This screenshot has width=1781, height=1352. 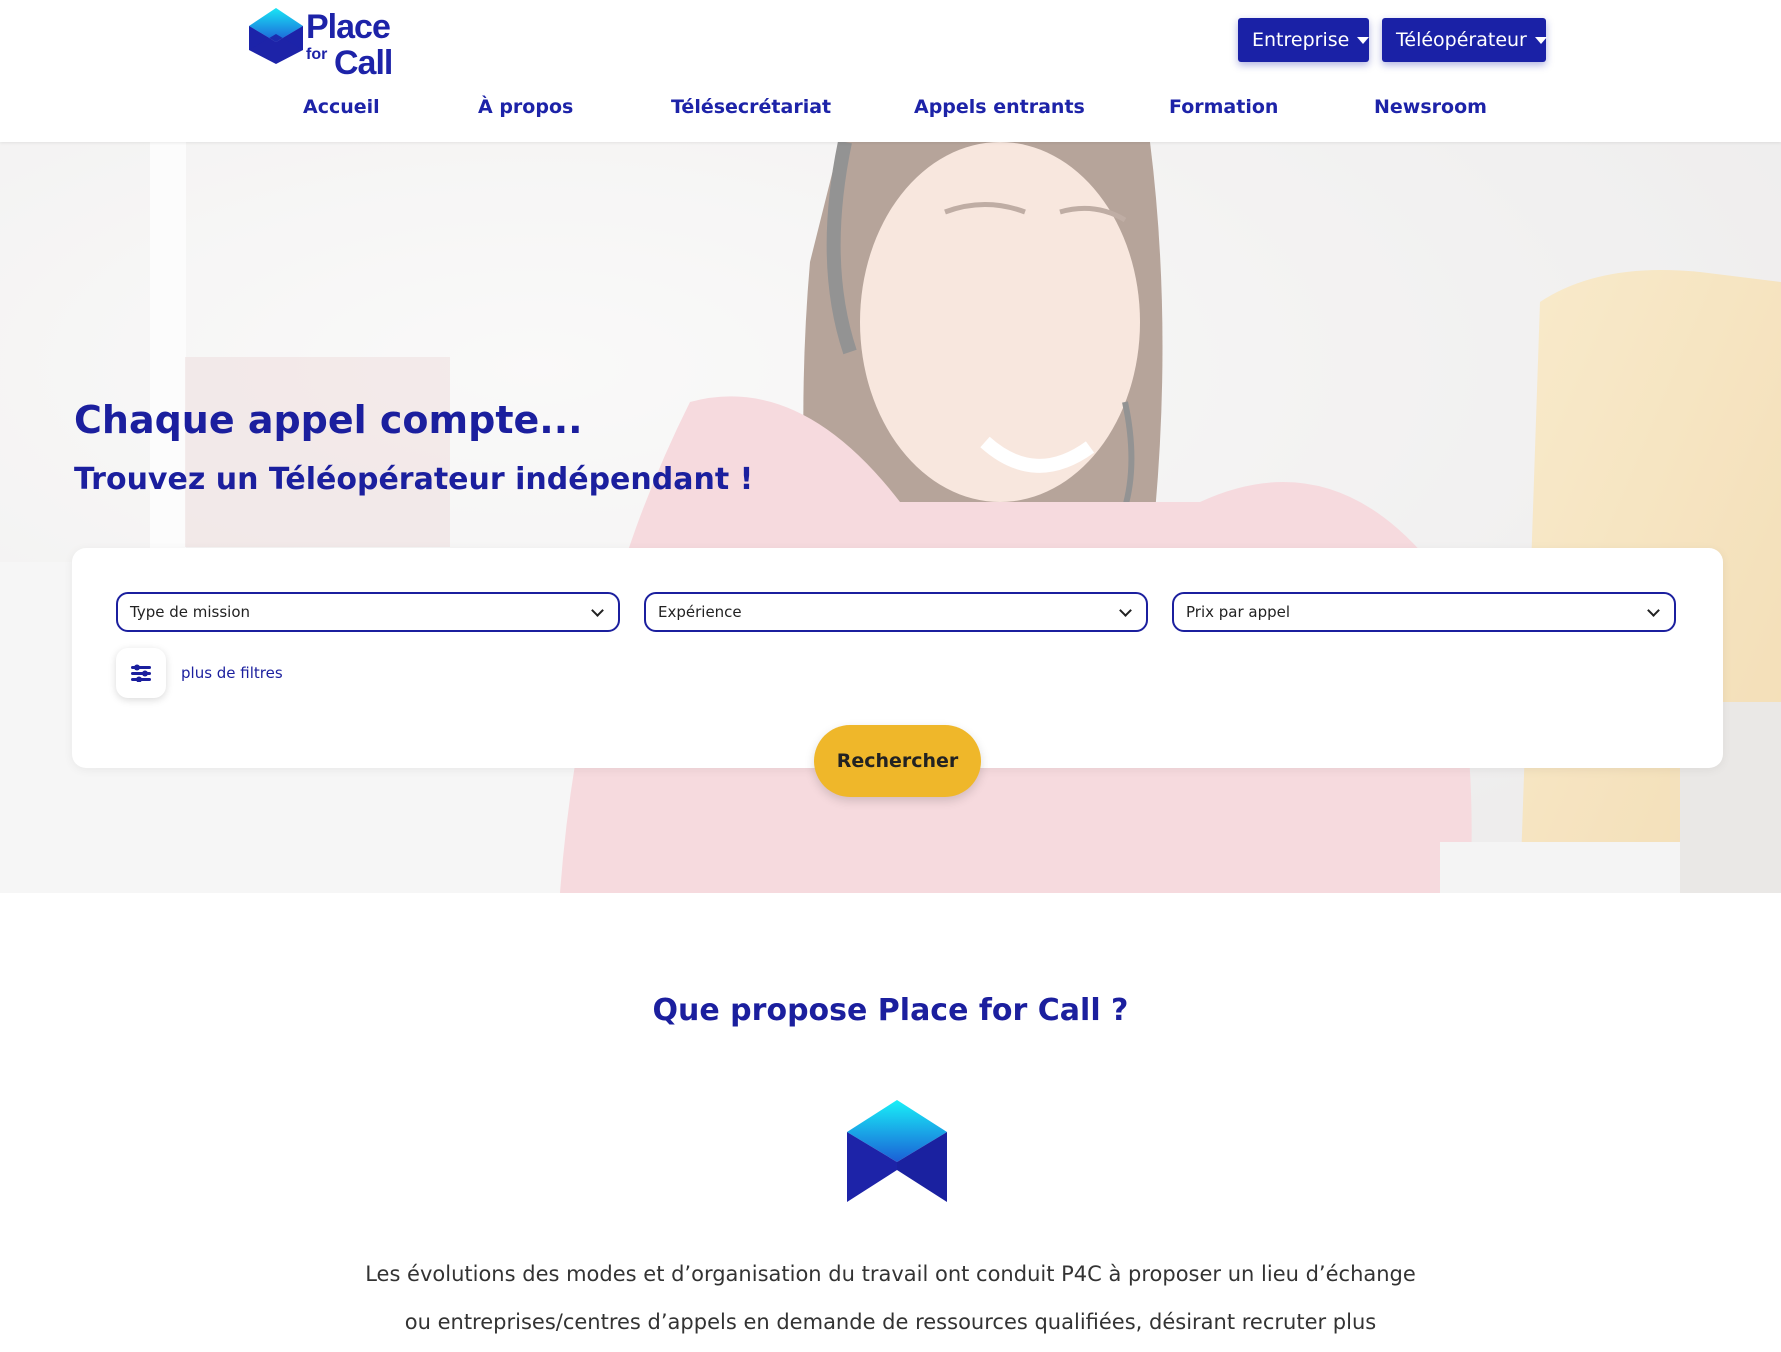 What do you see at coordinates (896, 612) in the screenshot?
I see `experience-select: Expérience` at bounding box center [896, 612].